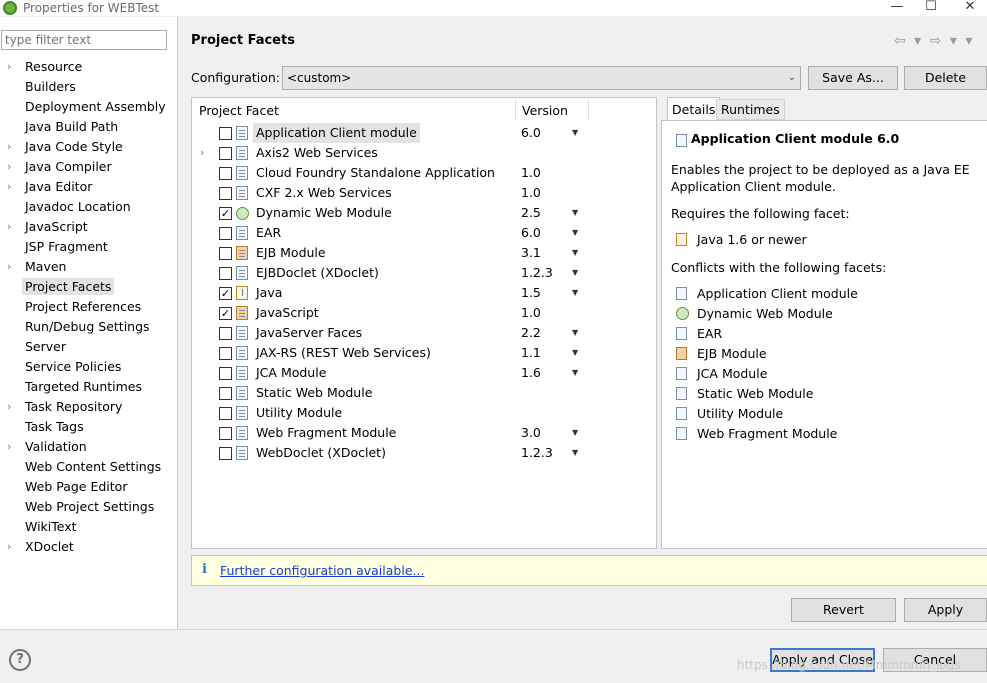 This screenshot has width=987, height=683. What do you see at coordinates (424, 213) in the screenshot?
I see `table-row: ✓ Dynamic Web Module 2.5 ▼` at bounding box center [424, 213].